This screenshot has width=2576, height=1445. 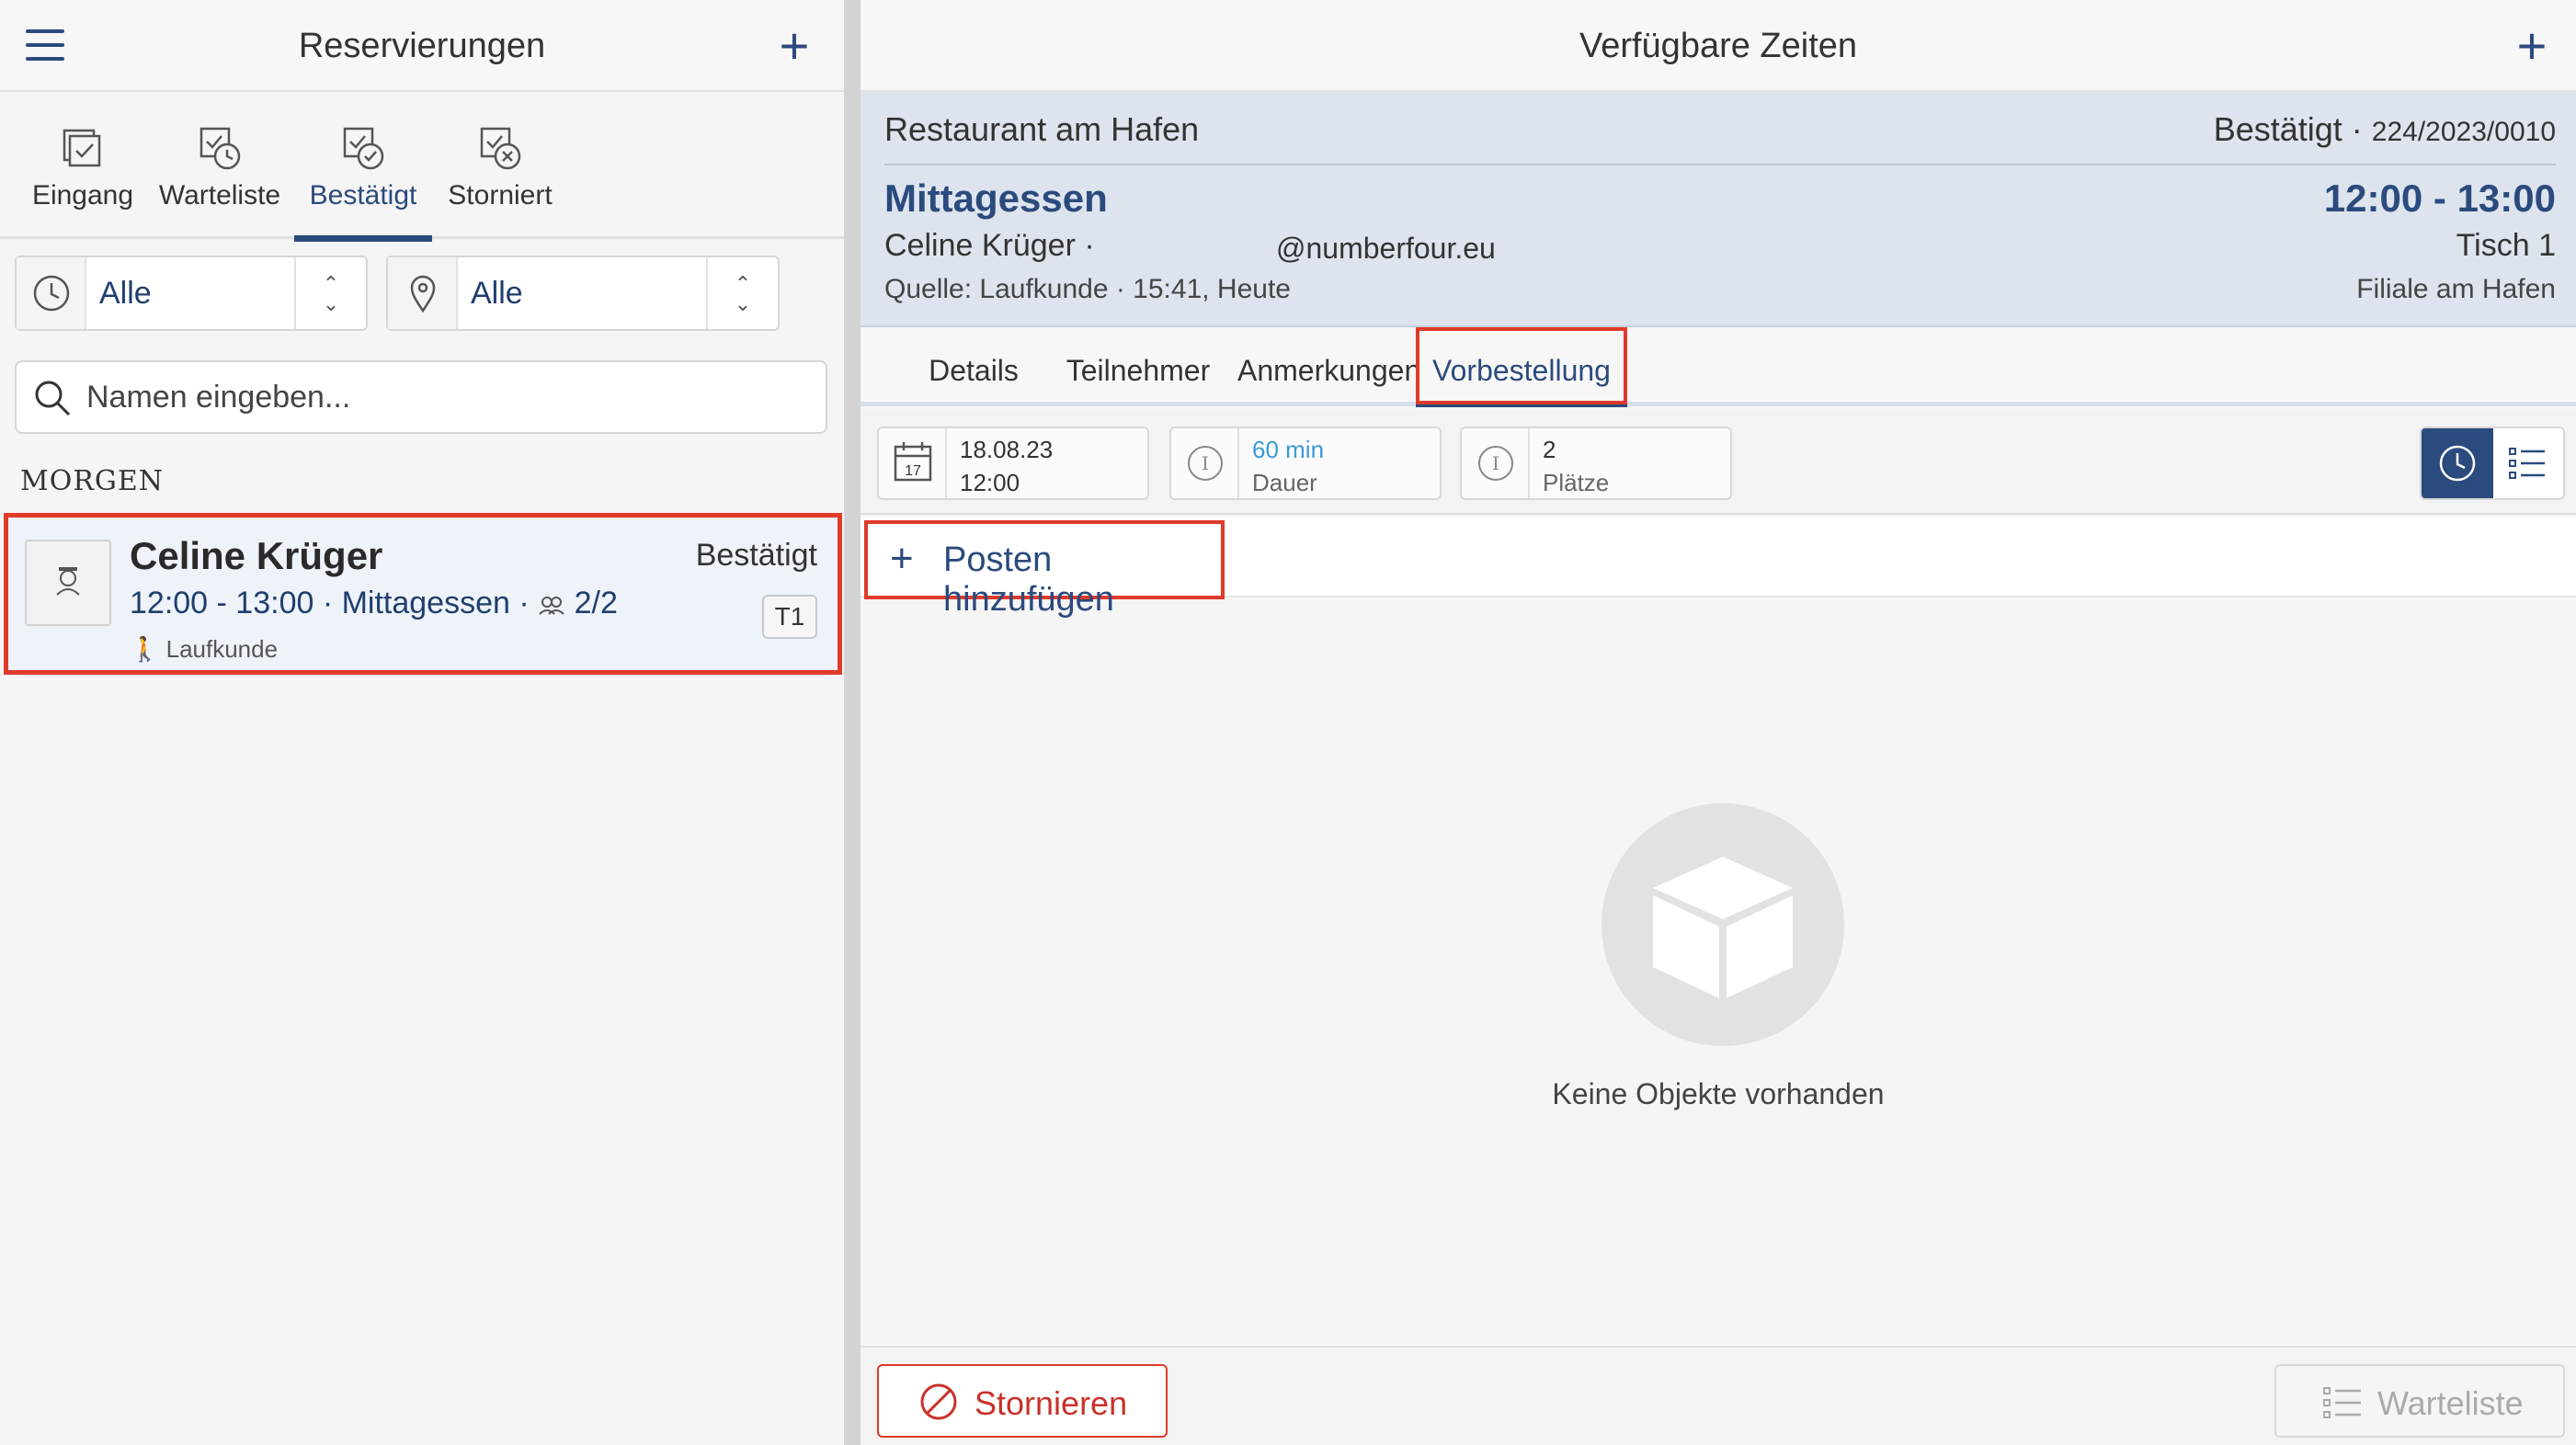 What do you see at coordinates (497, 293) in the screenshot?
I see `location-filter-value: Alle` at bounding box center [497, 293].